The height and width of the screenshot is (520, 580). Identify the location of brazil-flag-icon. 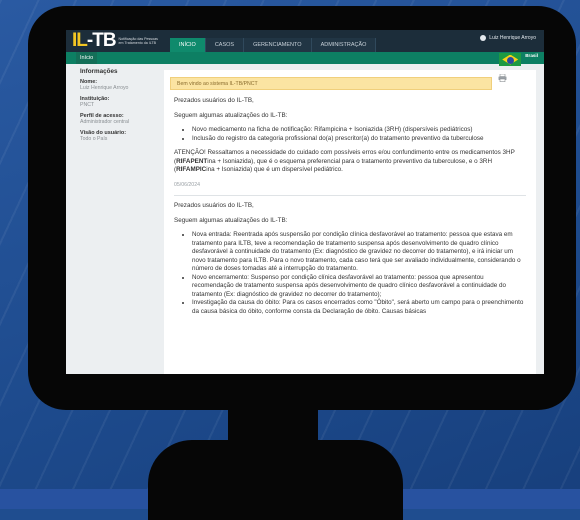
(510, 59).